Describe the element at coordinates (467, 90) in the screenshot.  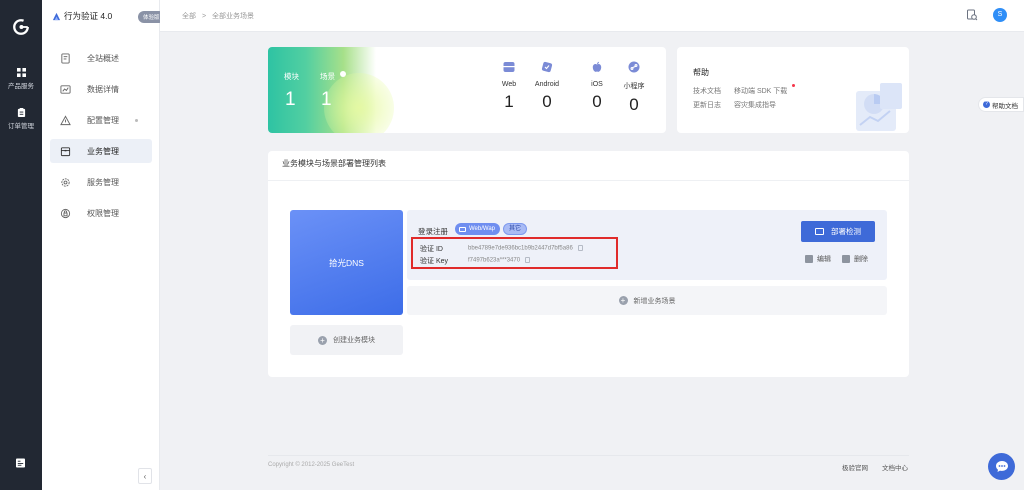
I see `stats-card: 模块 场景 1 1 Web 1 Android 0 iOS 0 小程序 0` at that location.